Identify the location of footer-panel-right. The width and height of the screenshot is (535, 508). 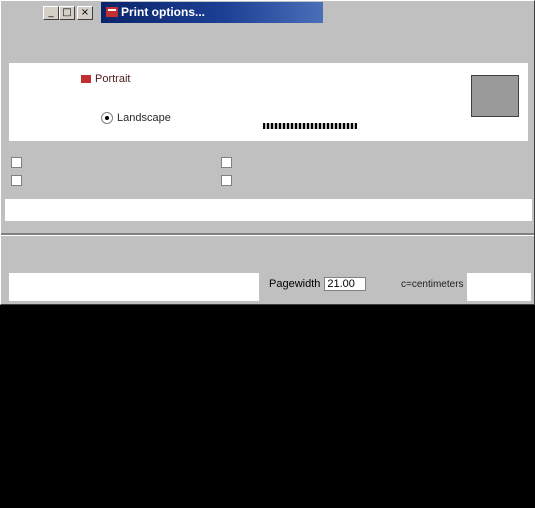
(499, 287).